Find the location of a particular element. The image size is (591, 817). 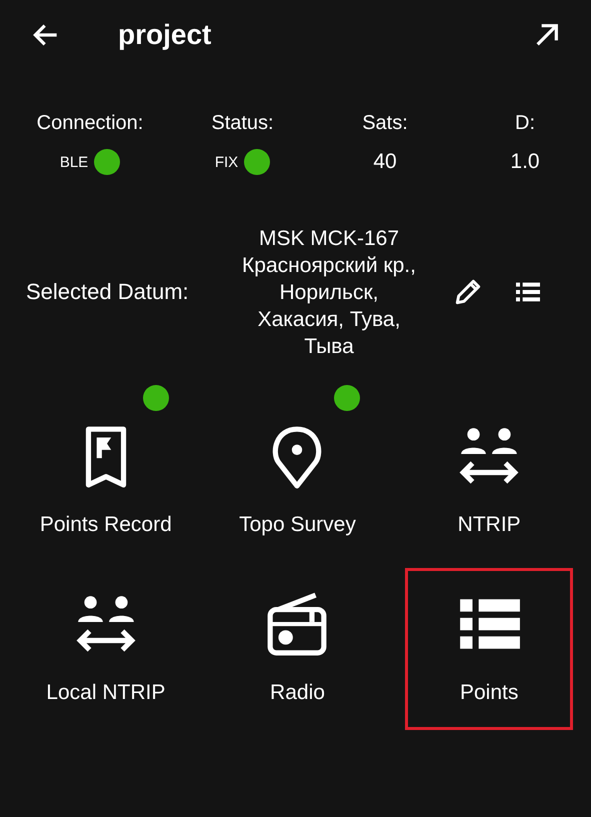

status-label: D: is located at coordinates (525, 123).